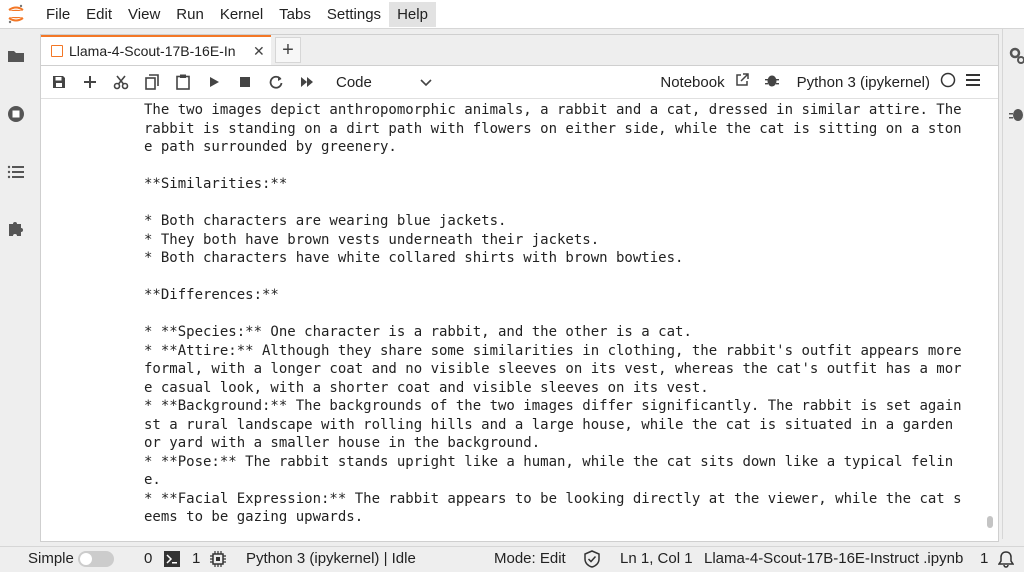 This screenshot has height=572, width=1024. I want to click on terminal-icon, so click(172, 561).